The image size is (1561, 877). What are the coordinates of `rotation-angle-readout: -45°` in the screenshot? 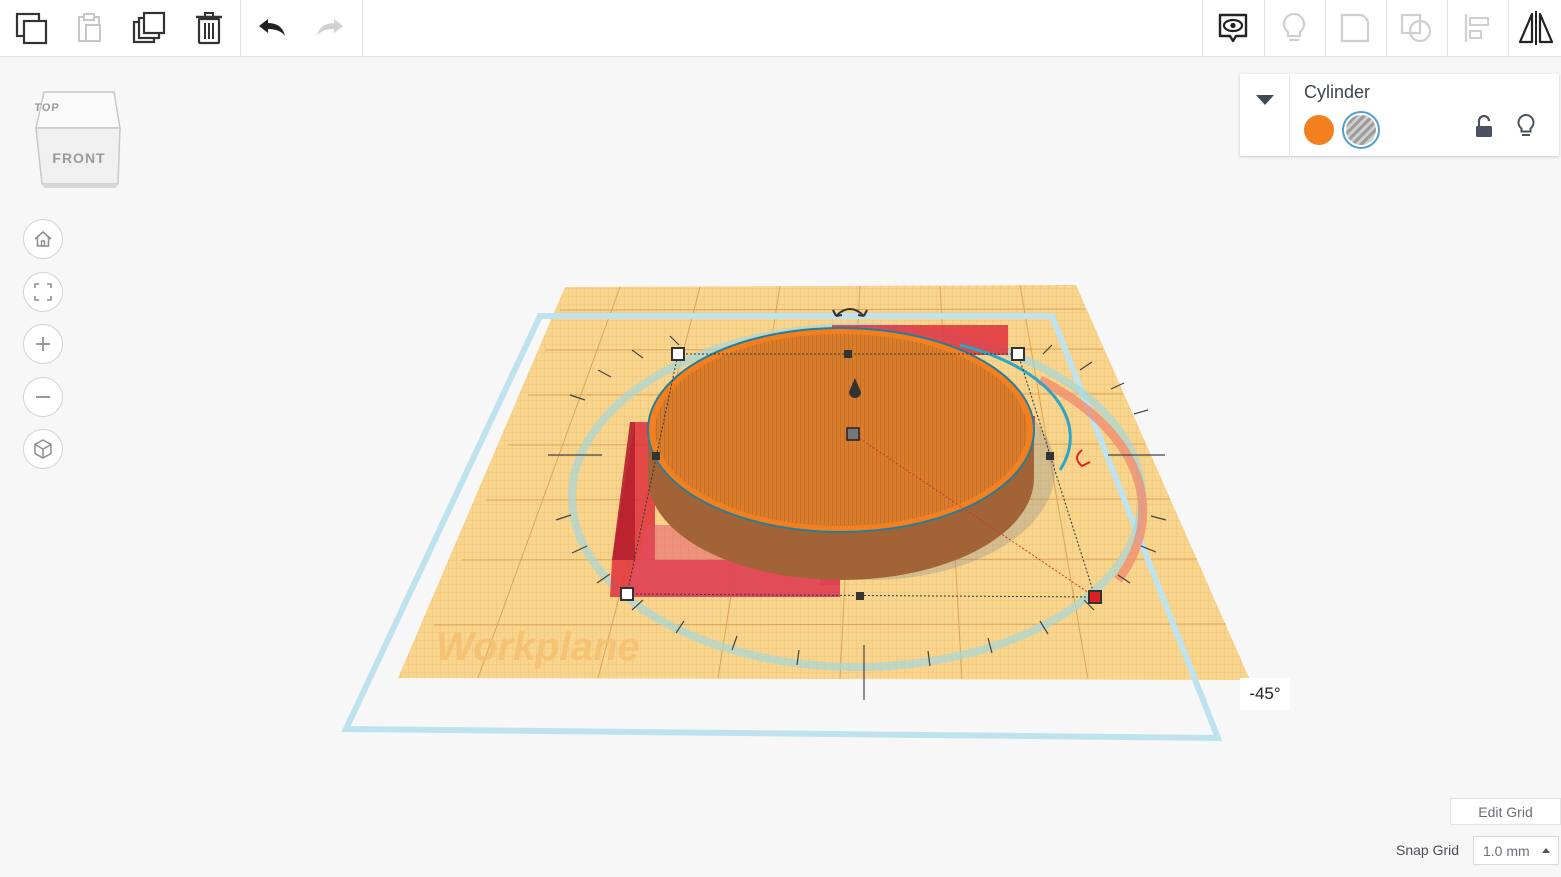 It's located at (1265, 694).